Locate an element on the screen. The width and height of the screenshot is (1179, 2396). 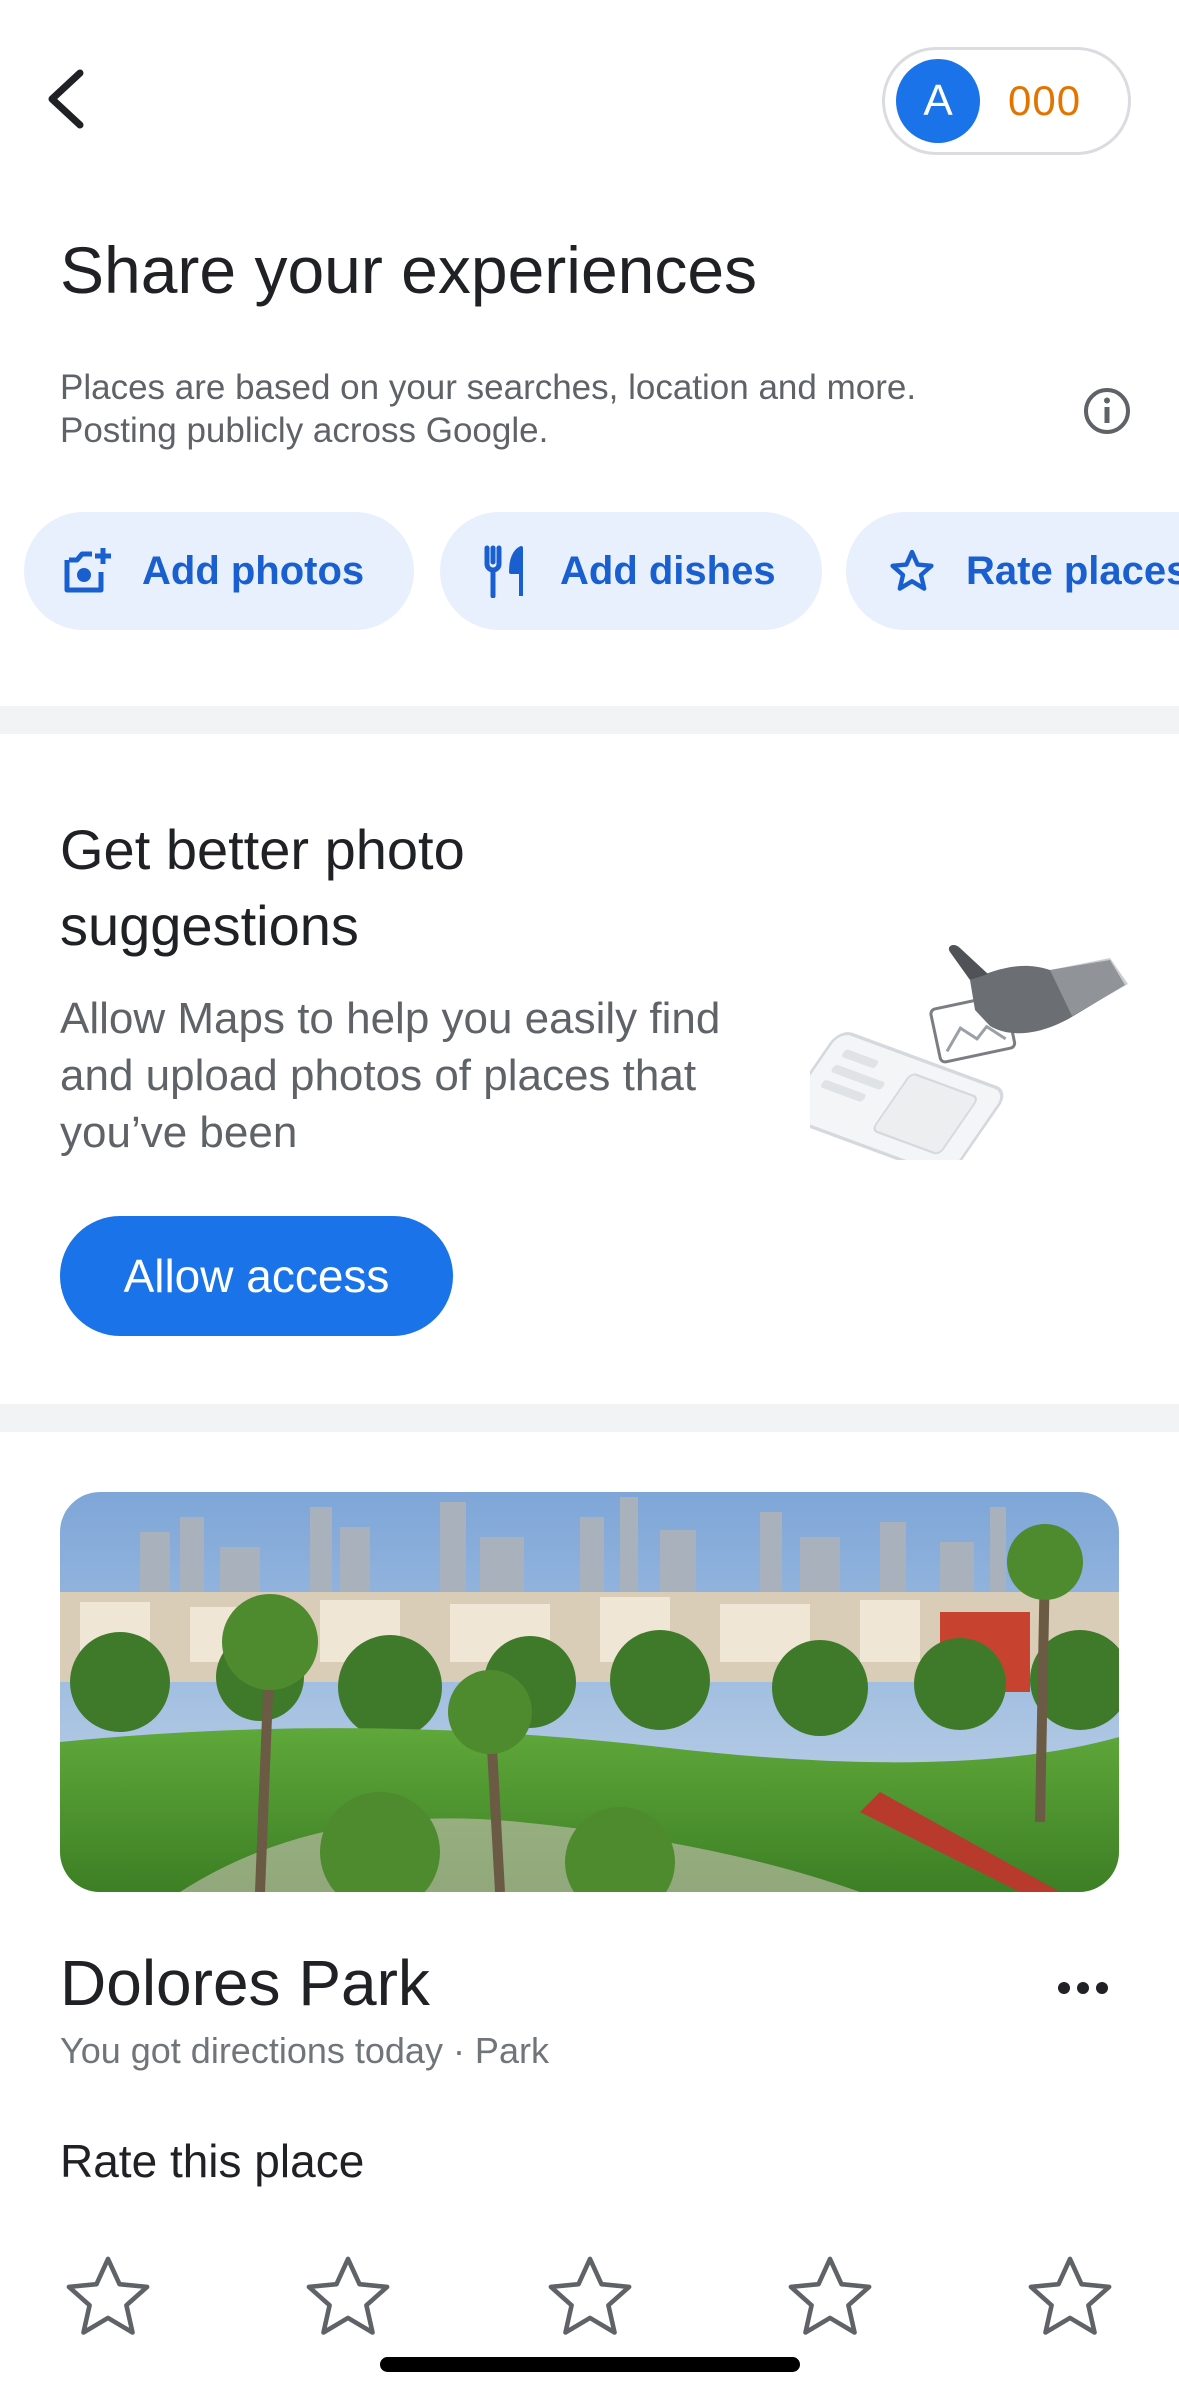
star-5-button is located at coordinates (1070, 2298).